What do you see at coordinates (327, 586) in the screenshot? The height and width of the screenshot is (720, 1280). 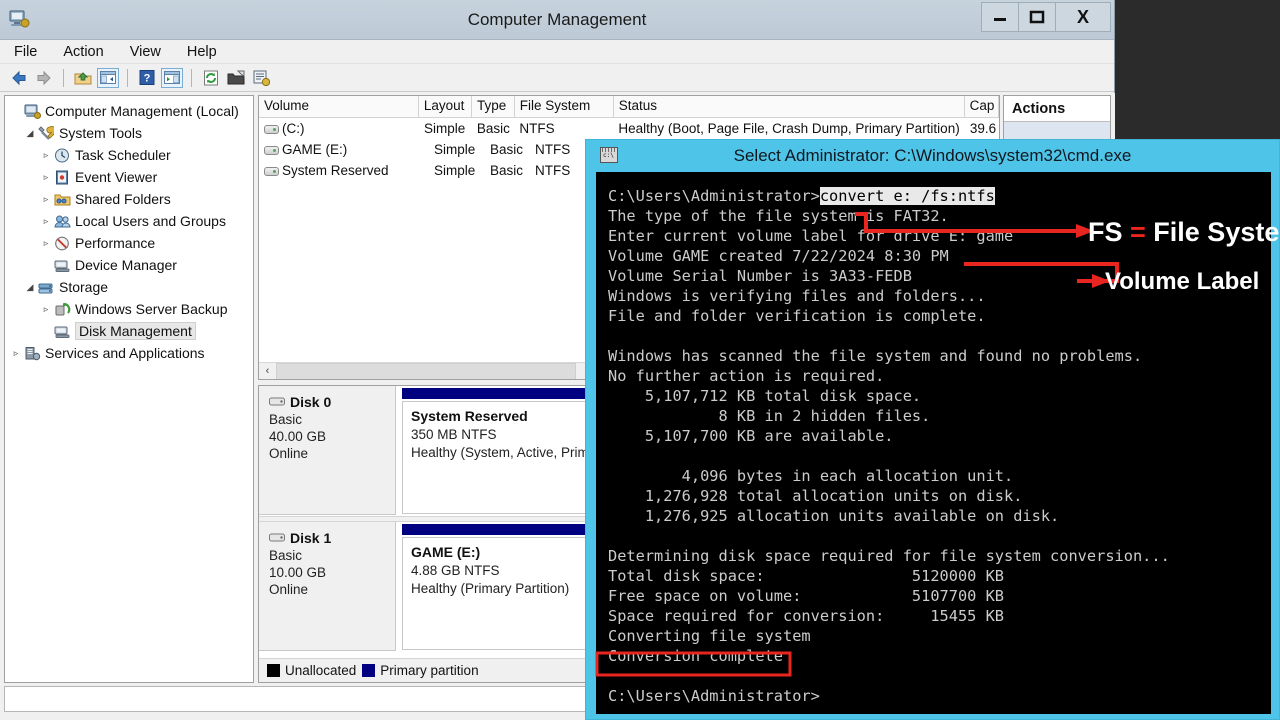 I see `disk-info-panel: Disk 1 Basic 10.00 GB Online` at bounding box center [327, 586].